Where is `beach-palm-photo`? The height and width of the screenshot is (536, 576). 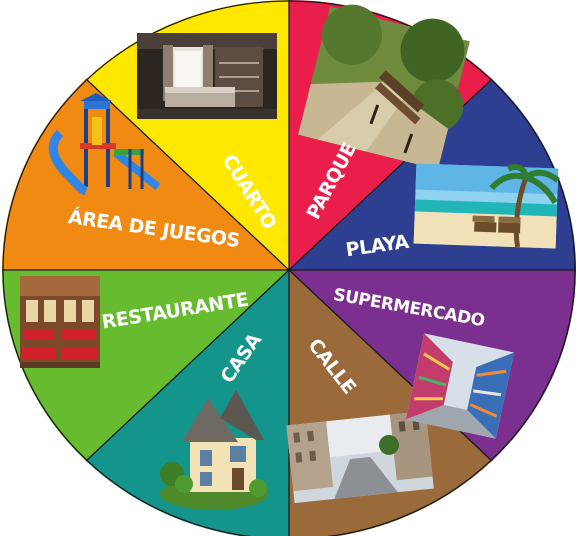 beach-palm-photo is located at coordinates (486, 206).